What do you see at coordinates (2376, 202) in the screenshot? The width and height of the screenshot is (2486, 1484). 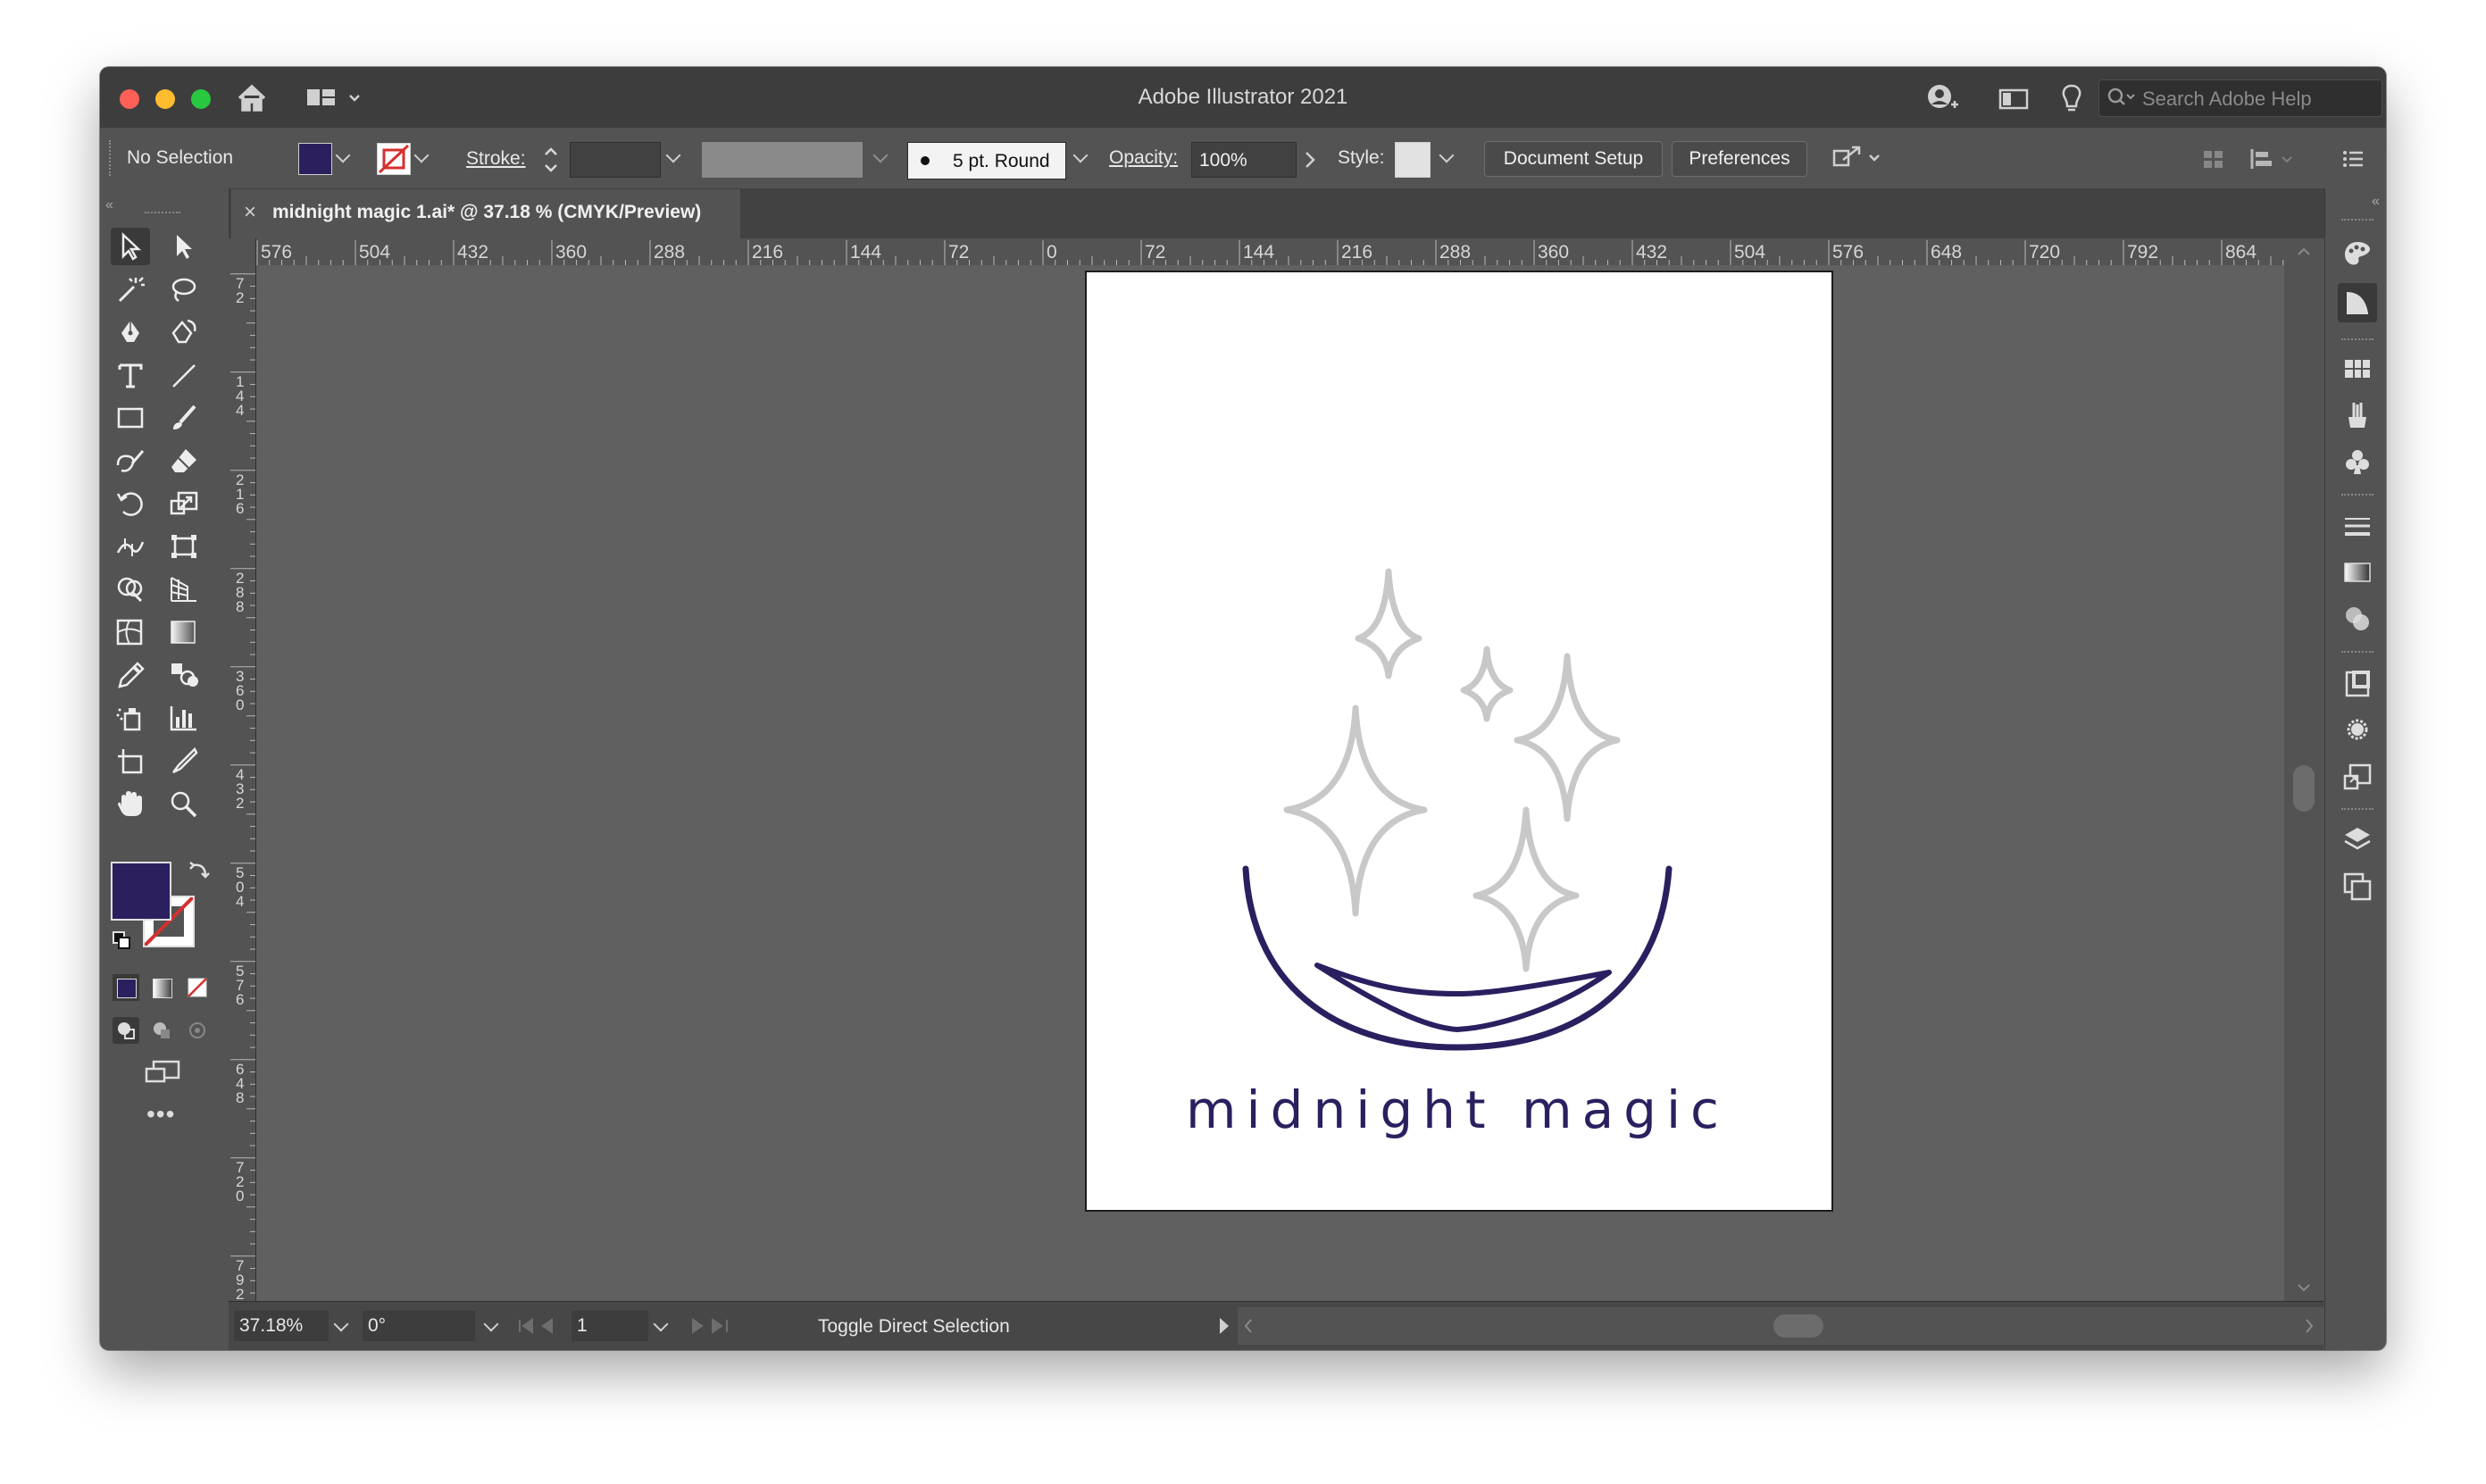 I see `dock-collapse-icon: «` at bounding box center [2376, 202].